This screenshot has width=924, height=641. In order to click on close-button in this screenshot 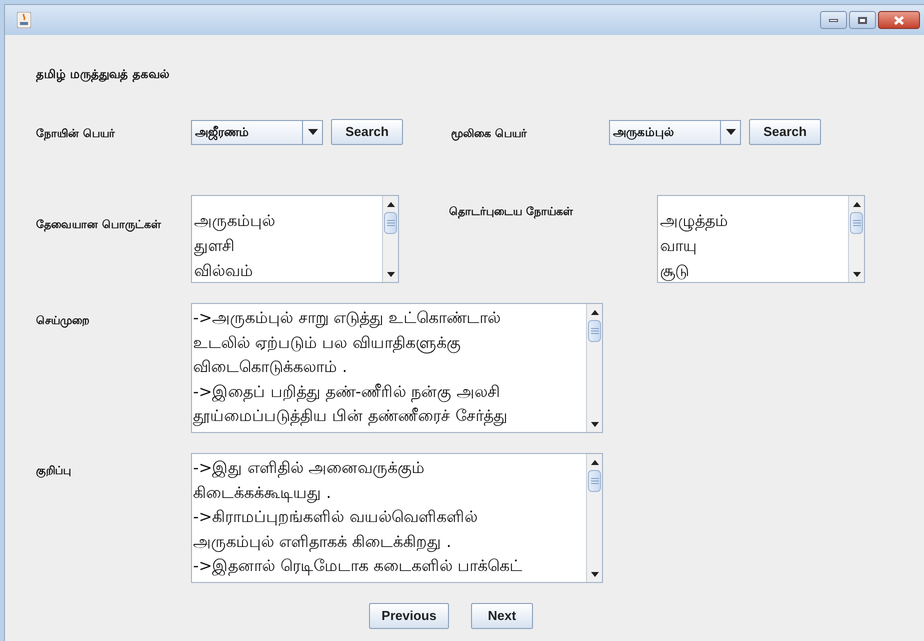, I will do `click(899, 20)`.